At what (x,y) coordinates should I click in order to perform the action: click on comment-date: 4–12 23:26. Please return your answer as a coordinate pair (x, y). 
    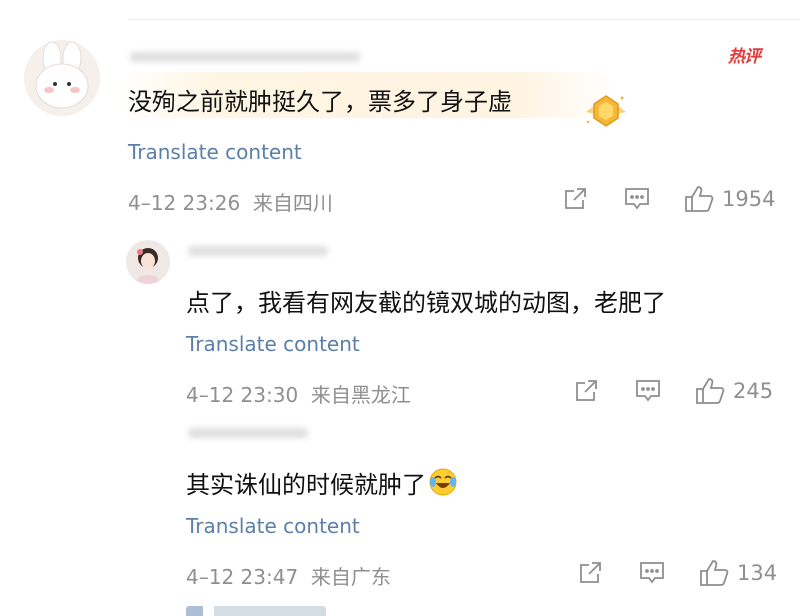
    Looking at the image, I should click on (184, 203).